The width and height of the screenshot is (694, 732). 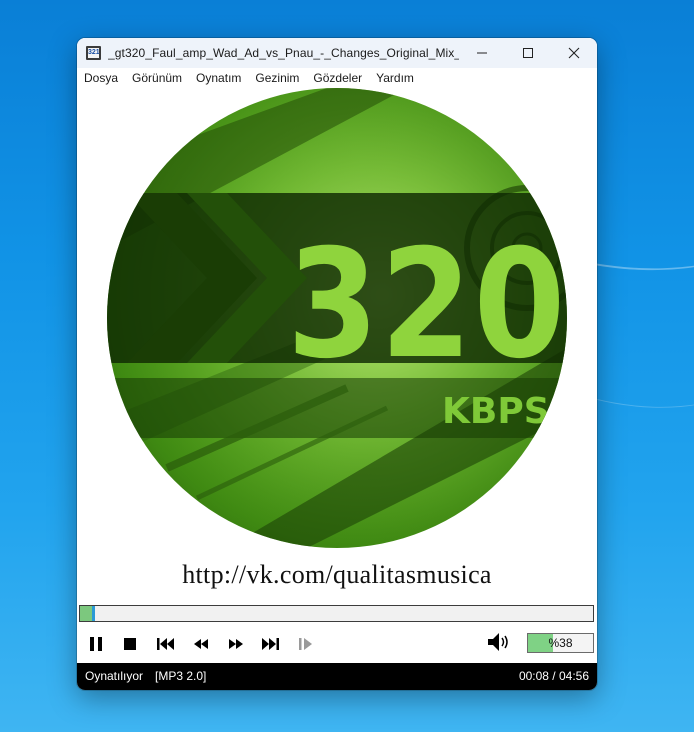 I want to click on speaker-icon, so click(x=499, y=644).